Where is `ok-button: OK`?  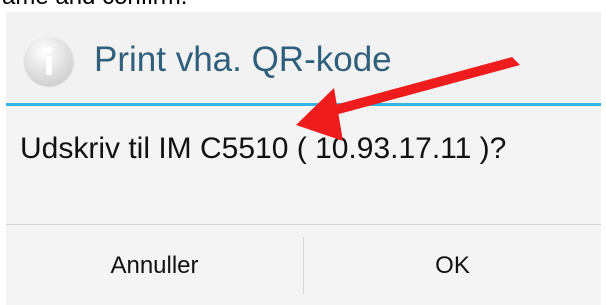 ok-button: OK is located at coordinates (452, 265).